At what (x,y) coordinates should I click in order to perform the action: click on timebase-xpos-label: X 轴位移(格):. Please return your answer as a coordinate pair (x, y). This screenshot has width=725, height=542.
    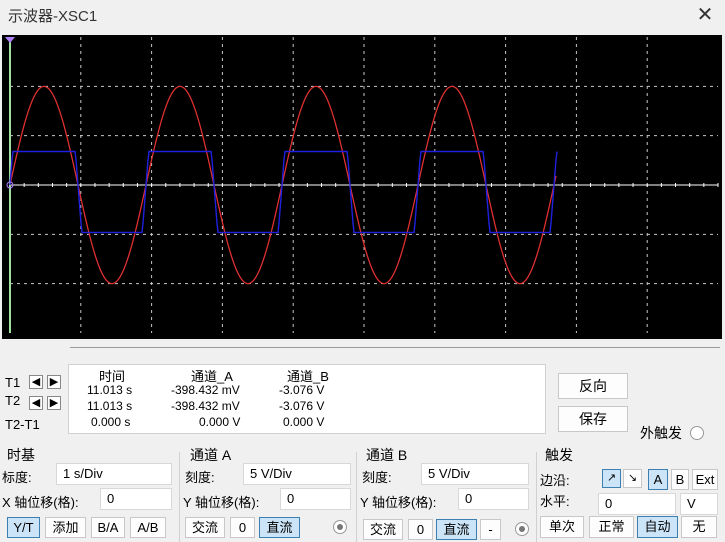
    Looking at the image, I should click on (40, 502).